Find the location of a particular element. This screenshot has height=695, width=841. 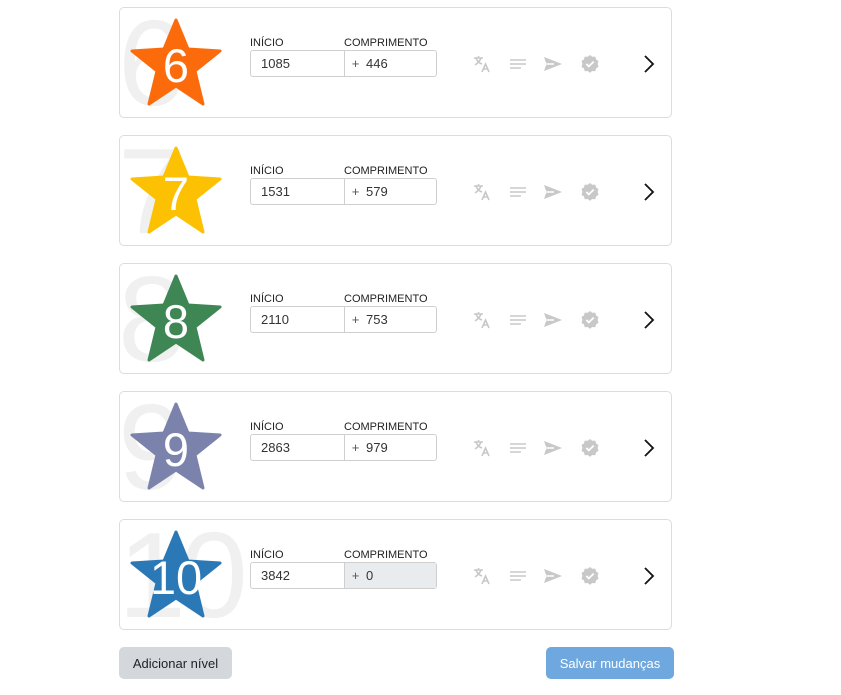

length-value: 579 is located at coordinates (377, 191).